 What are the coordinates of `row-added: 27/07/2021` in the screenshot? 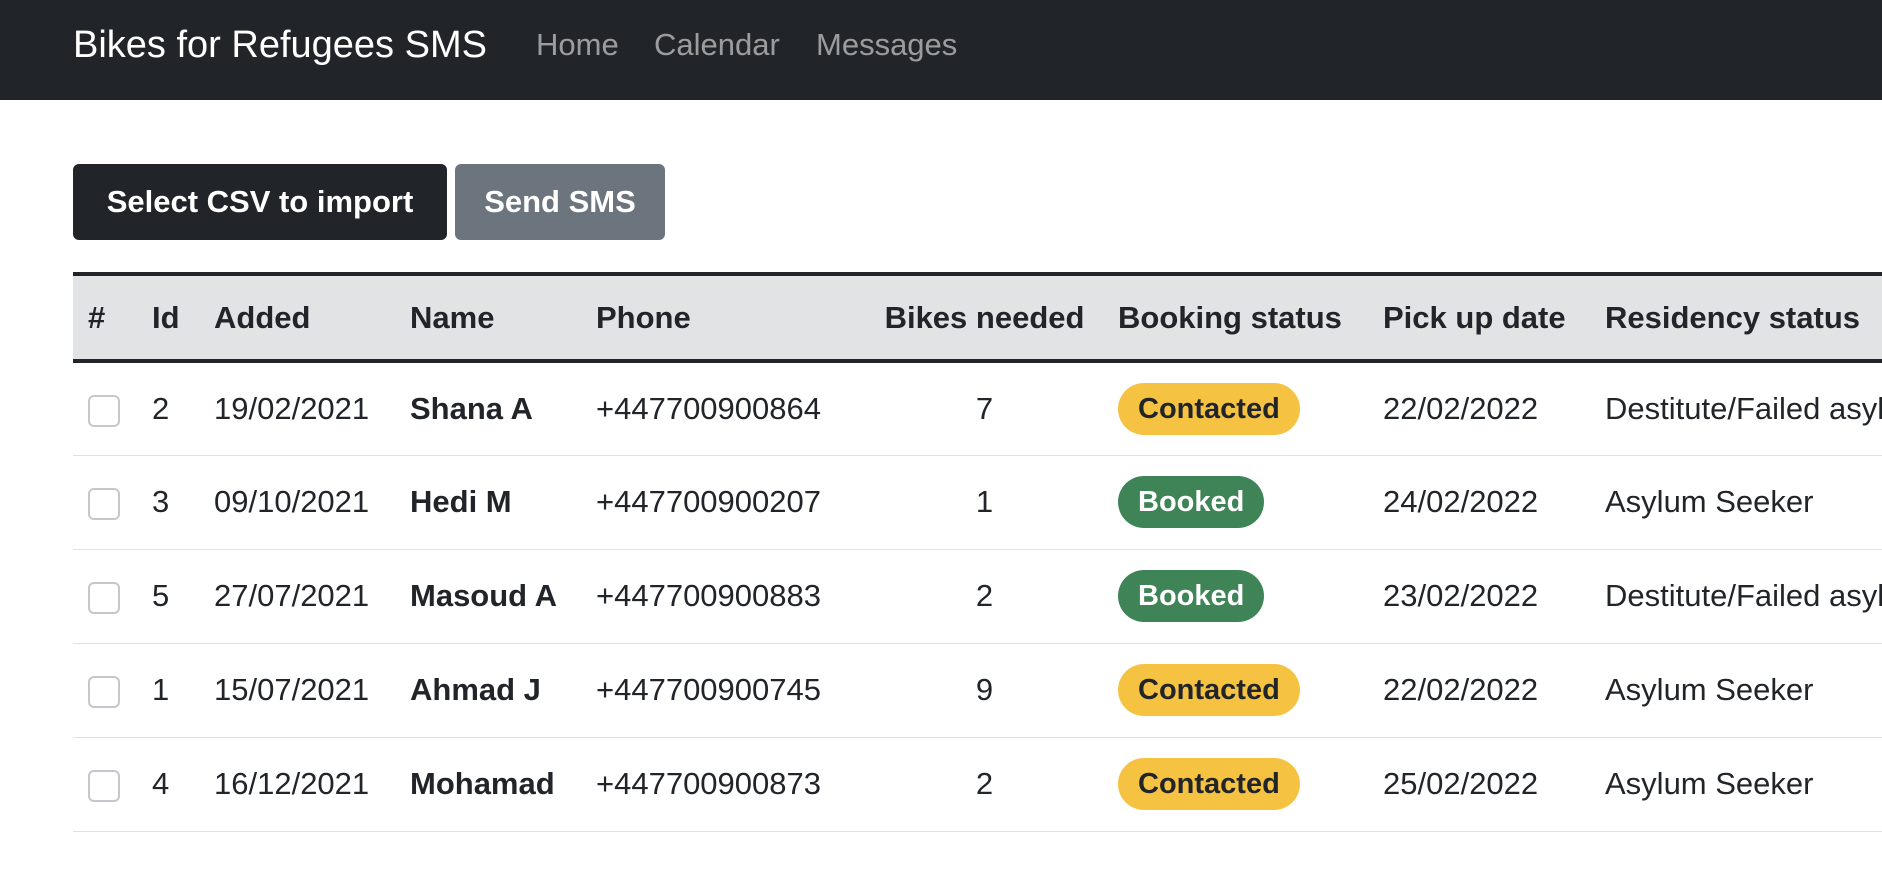 It's located at (292, 595).